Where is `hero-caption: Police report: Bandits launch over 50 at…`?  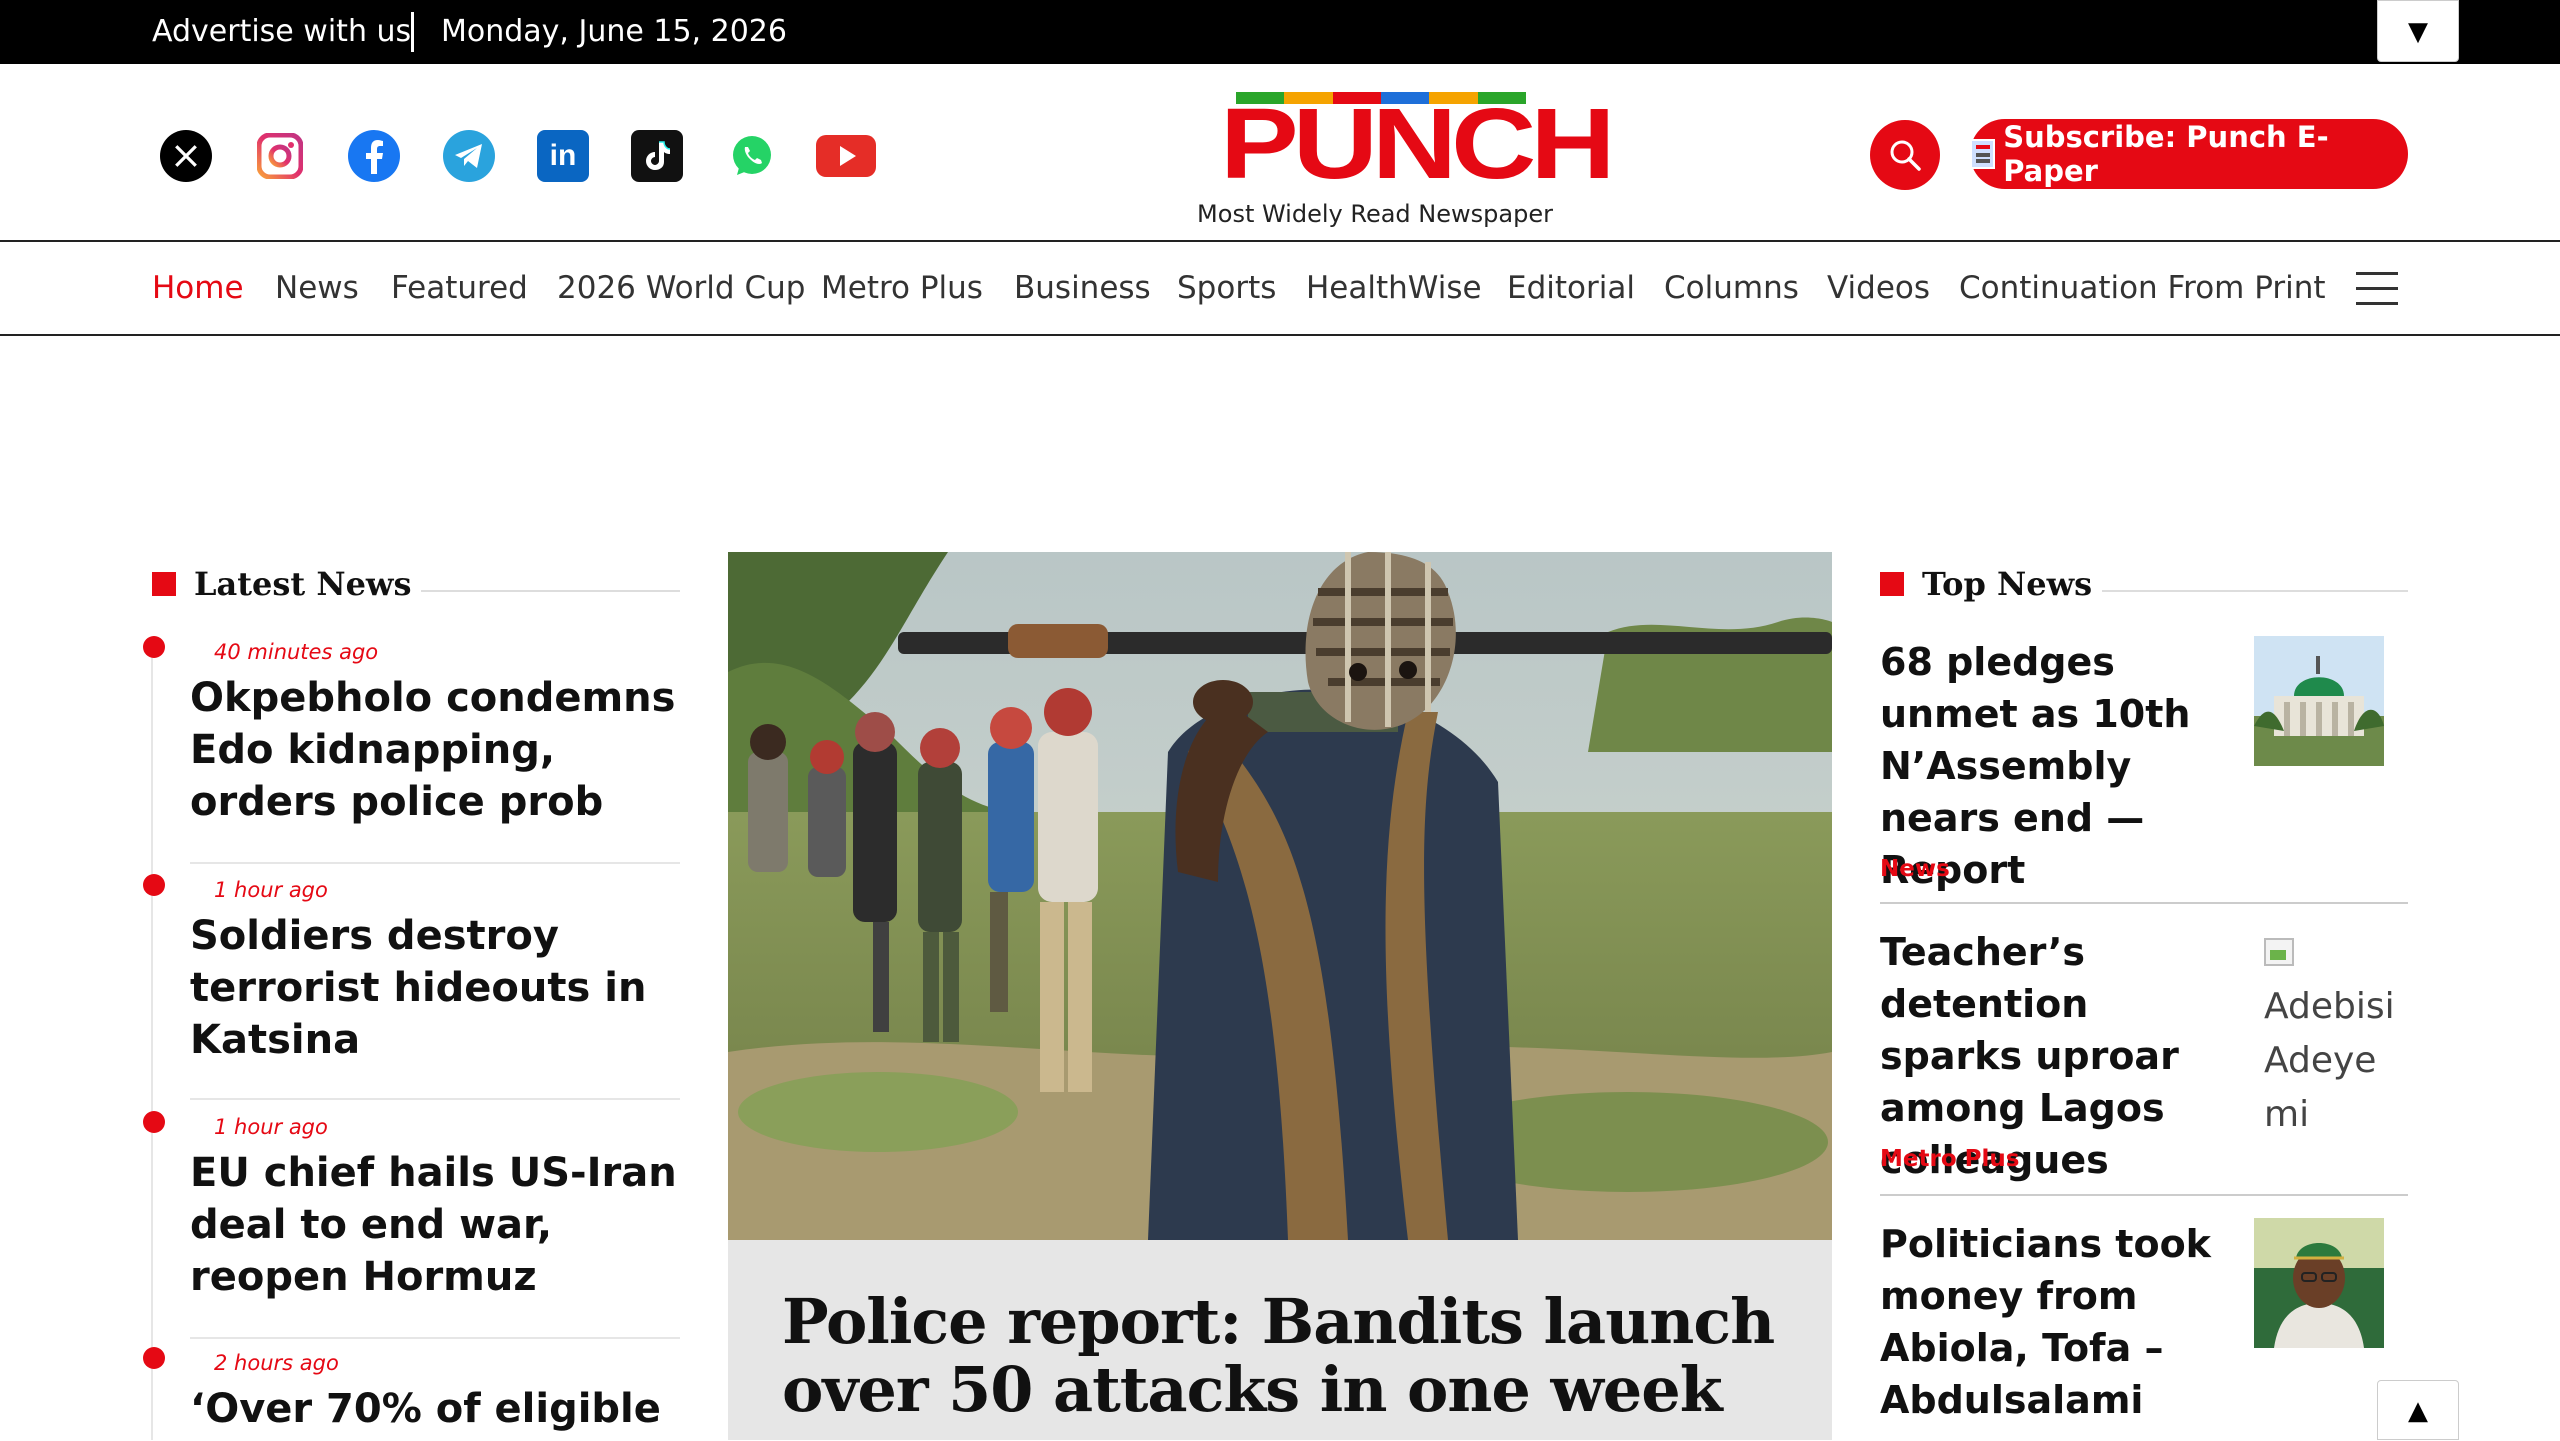
hero-caption: Police report: Bandits launch over 50 at… is located at coordinates (1280, 1340).